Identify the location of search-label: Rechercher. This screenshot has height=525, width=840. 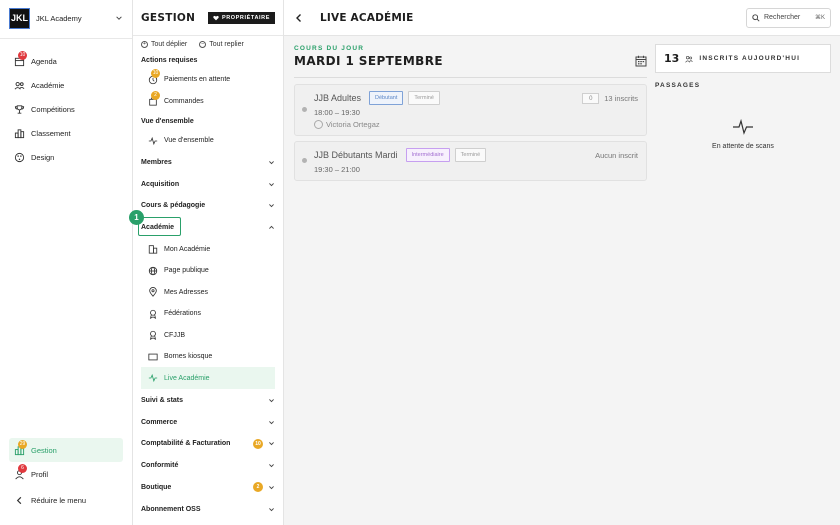
(782, 17).